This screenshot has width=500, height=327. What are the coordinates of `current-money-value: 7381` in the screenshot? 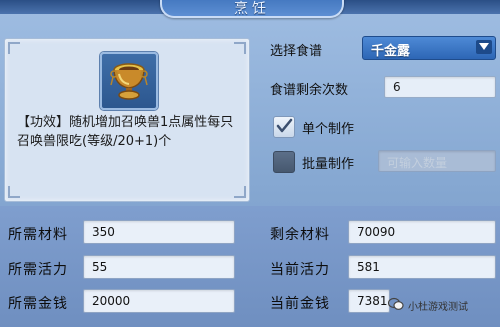 It's located at (372, 301).